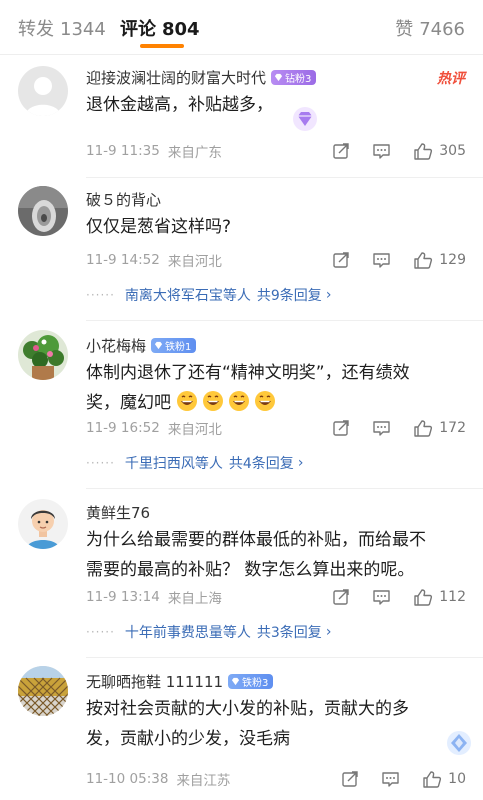  What do you see at coordinates (452, 151) in the screenshot?
I see `like-count: 305` at bounding box center [452, 151].